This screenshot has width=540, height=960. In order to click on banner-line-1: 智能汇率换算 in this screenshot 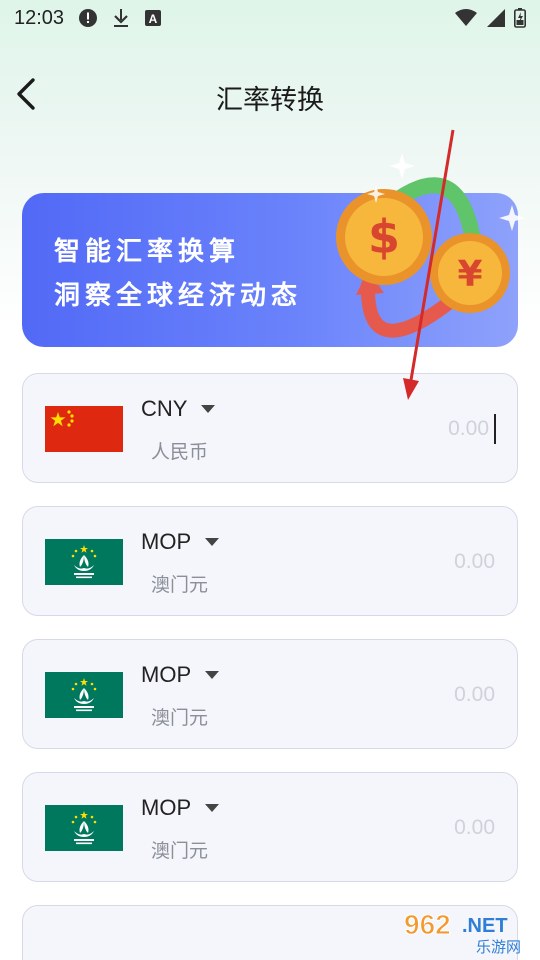, I will do `click(147, 252)`.